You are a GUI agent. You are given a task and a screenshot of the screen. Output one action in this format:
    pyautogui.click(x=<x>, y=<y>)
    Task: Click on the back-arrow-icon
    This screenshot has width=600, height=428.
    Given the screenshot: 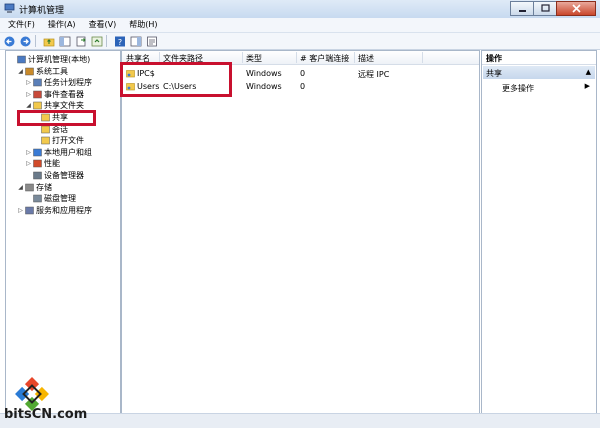 What is the action you would take?
    pyautogui.click(x=9, y=41)
    